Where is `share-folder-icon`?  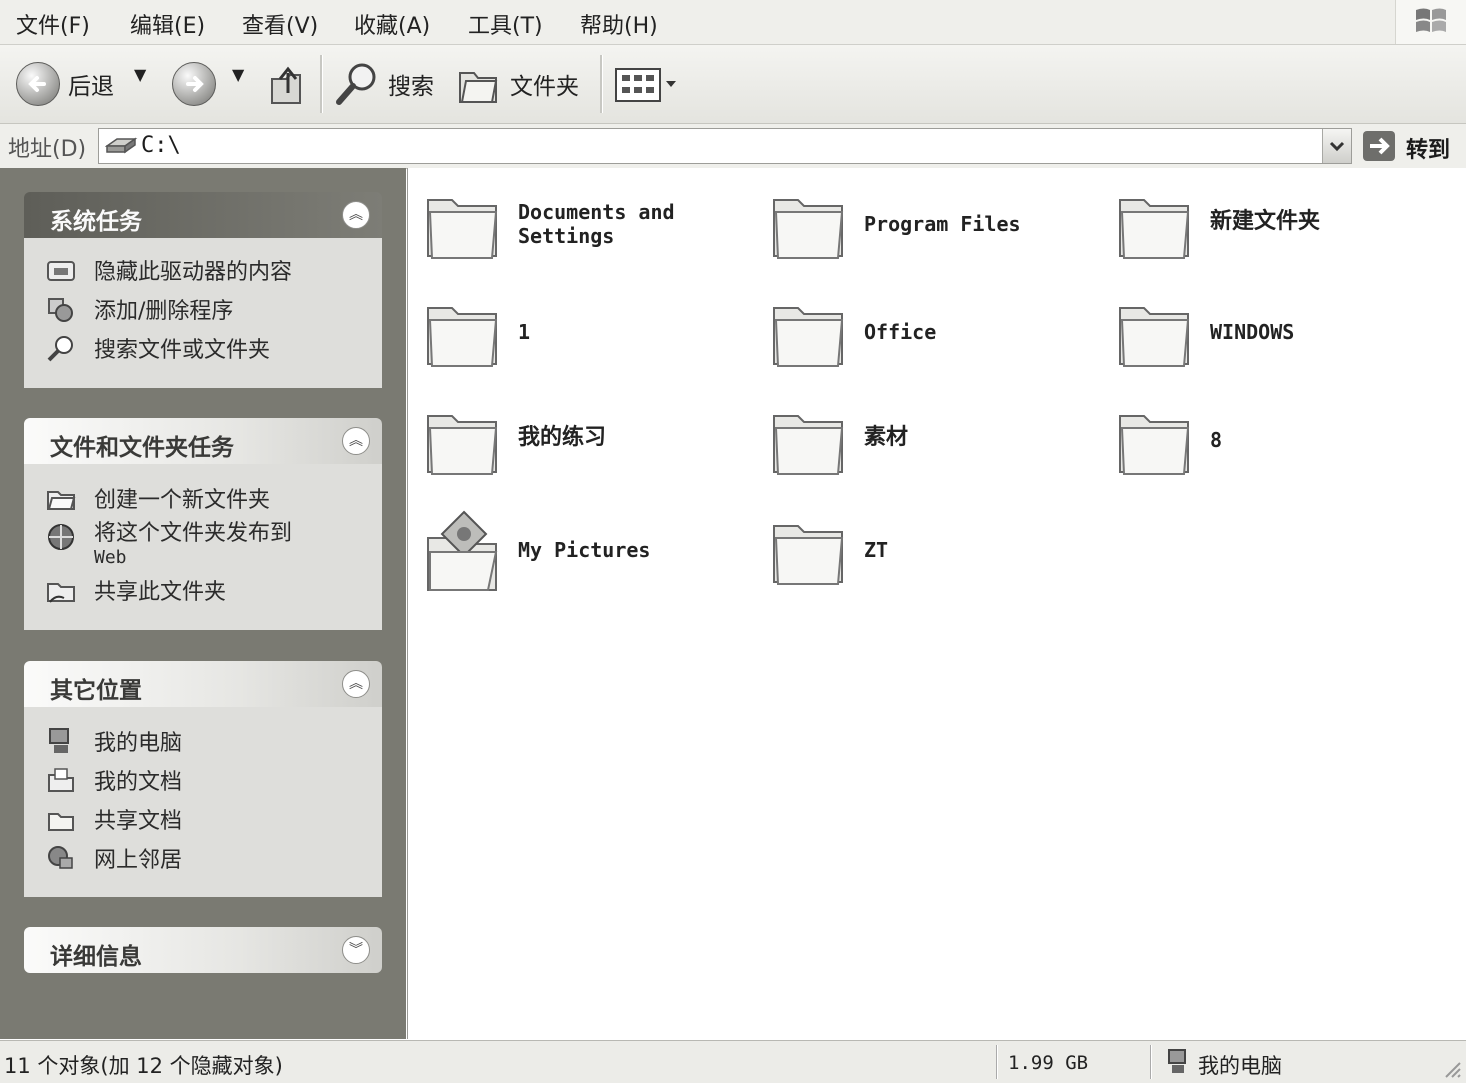
share-folder-icon is located at coordinates (61, 593).